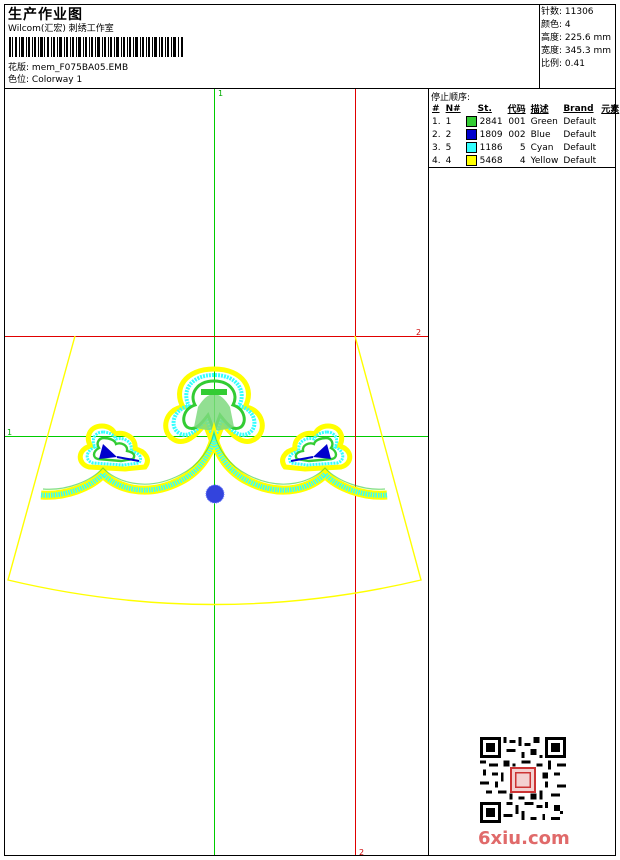 The height and width of the screenshot is (860, 620). Describe the element at coordinates (316, 447) in the screenshot. I see `right-motif` at that location.